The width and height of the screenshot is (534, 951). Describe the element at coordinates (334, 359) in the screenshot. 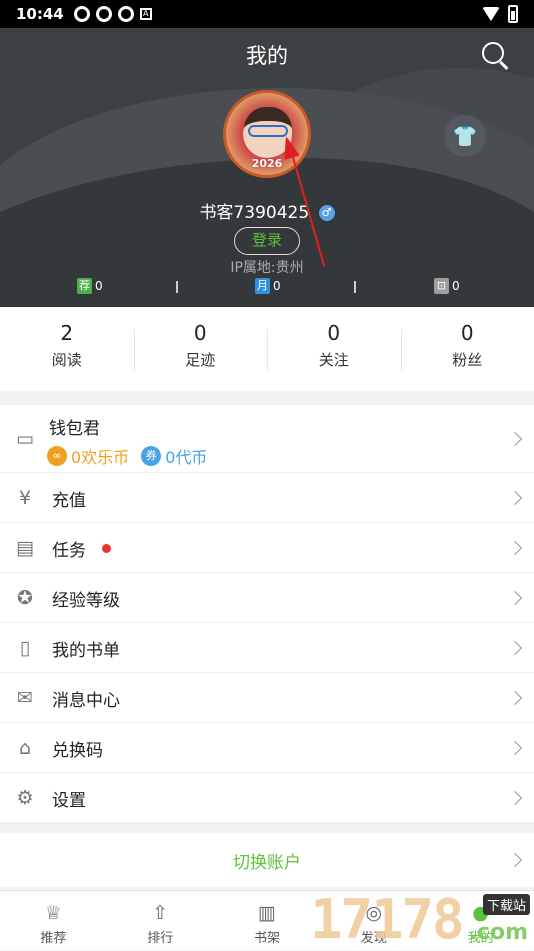

I see `stat-label: 关注` at that location.